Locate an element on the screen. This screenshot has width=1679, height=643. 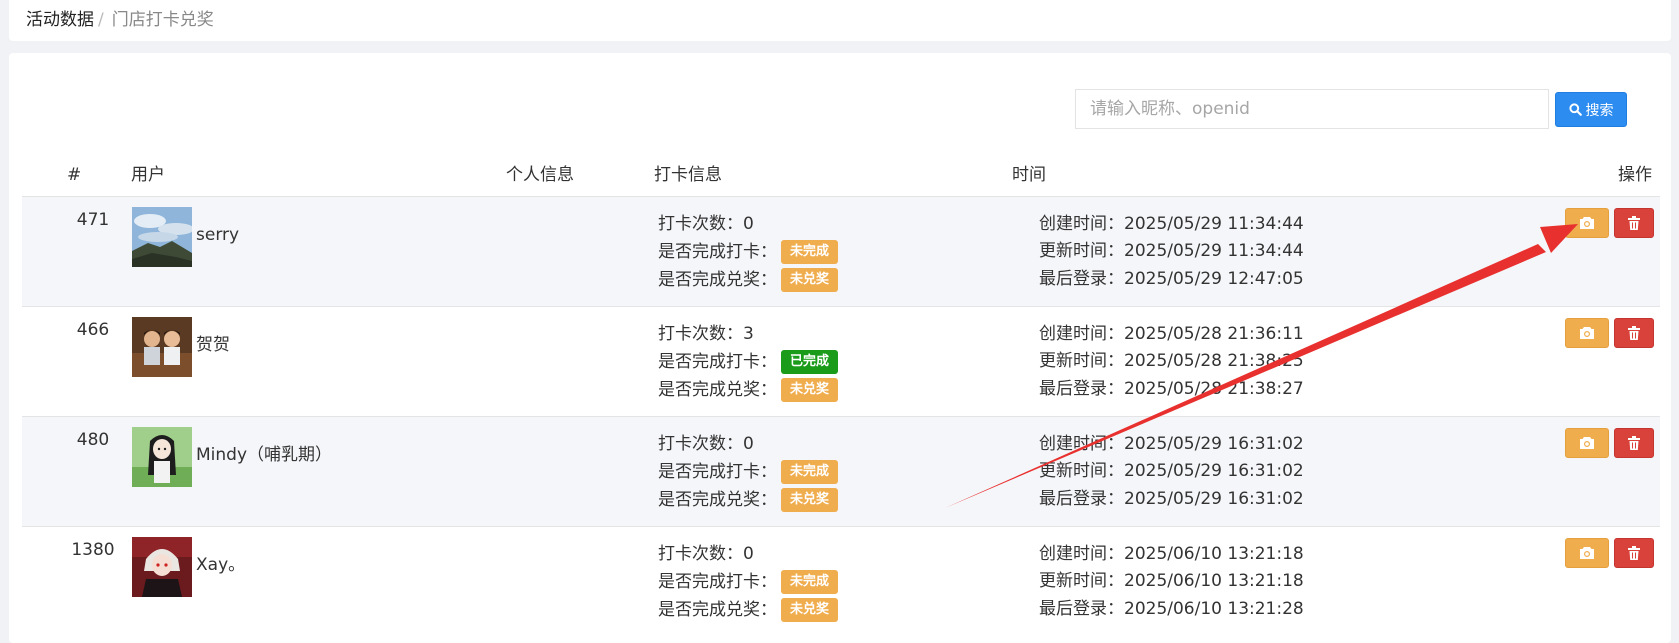
breadcrumb-item-activity-data: 活动数据 is located at coordinates (60, 20).